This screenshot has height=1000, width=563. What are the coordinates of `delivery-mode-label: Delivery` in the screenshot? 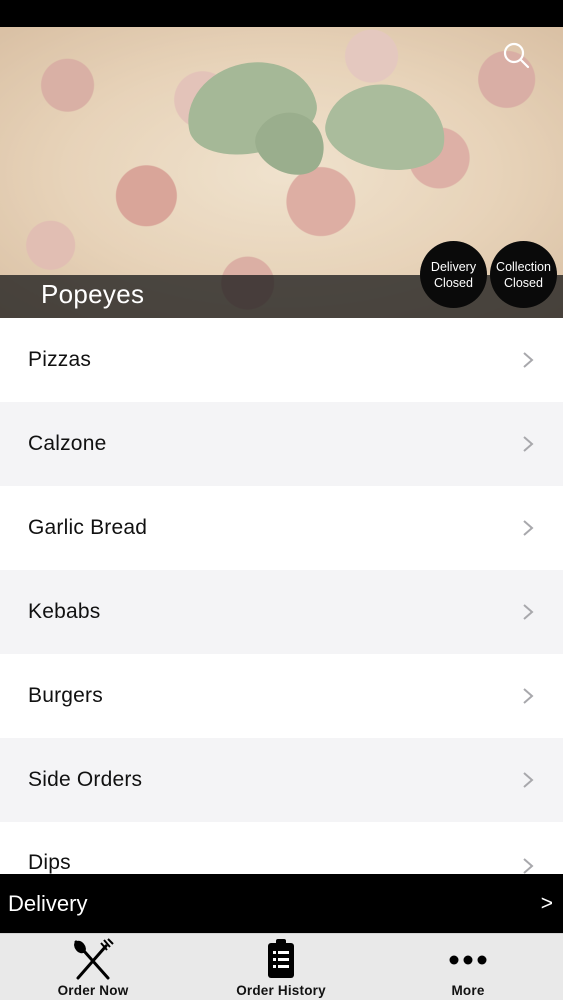 It's located at (48, 903).